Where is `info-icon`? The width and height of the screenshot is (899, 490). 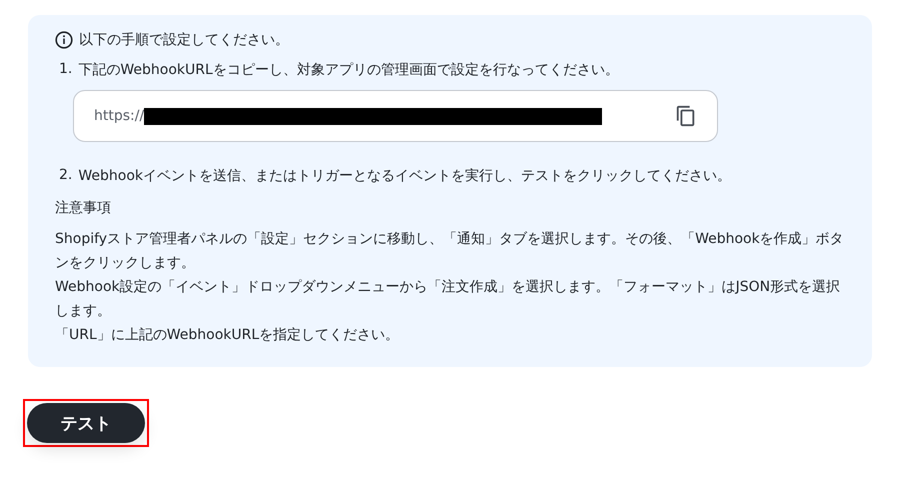 info-icon is located at coordinates (64, 40).